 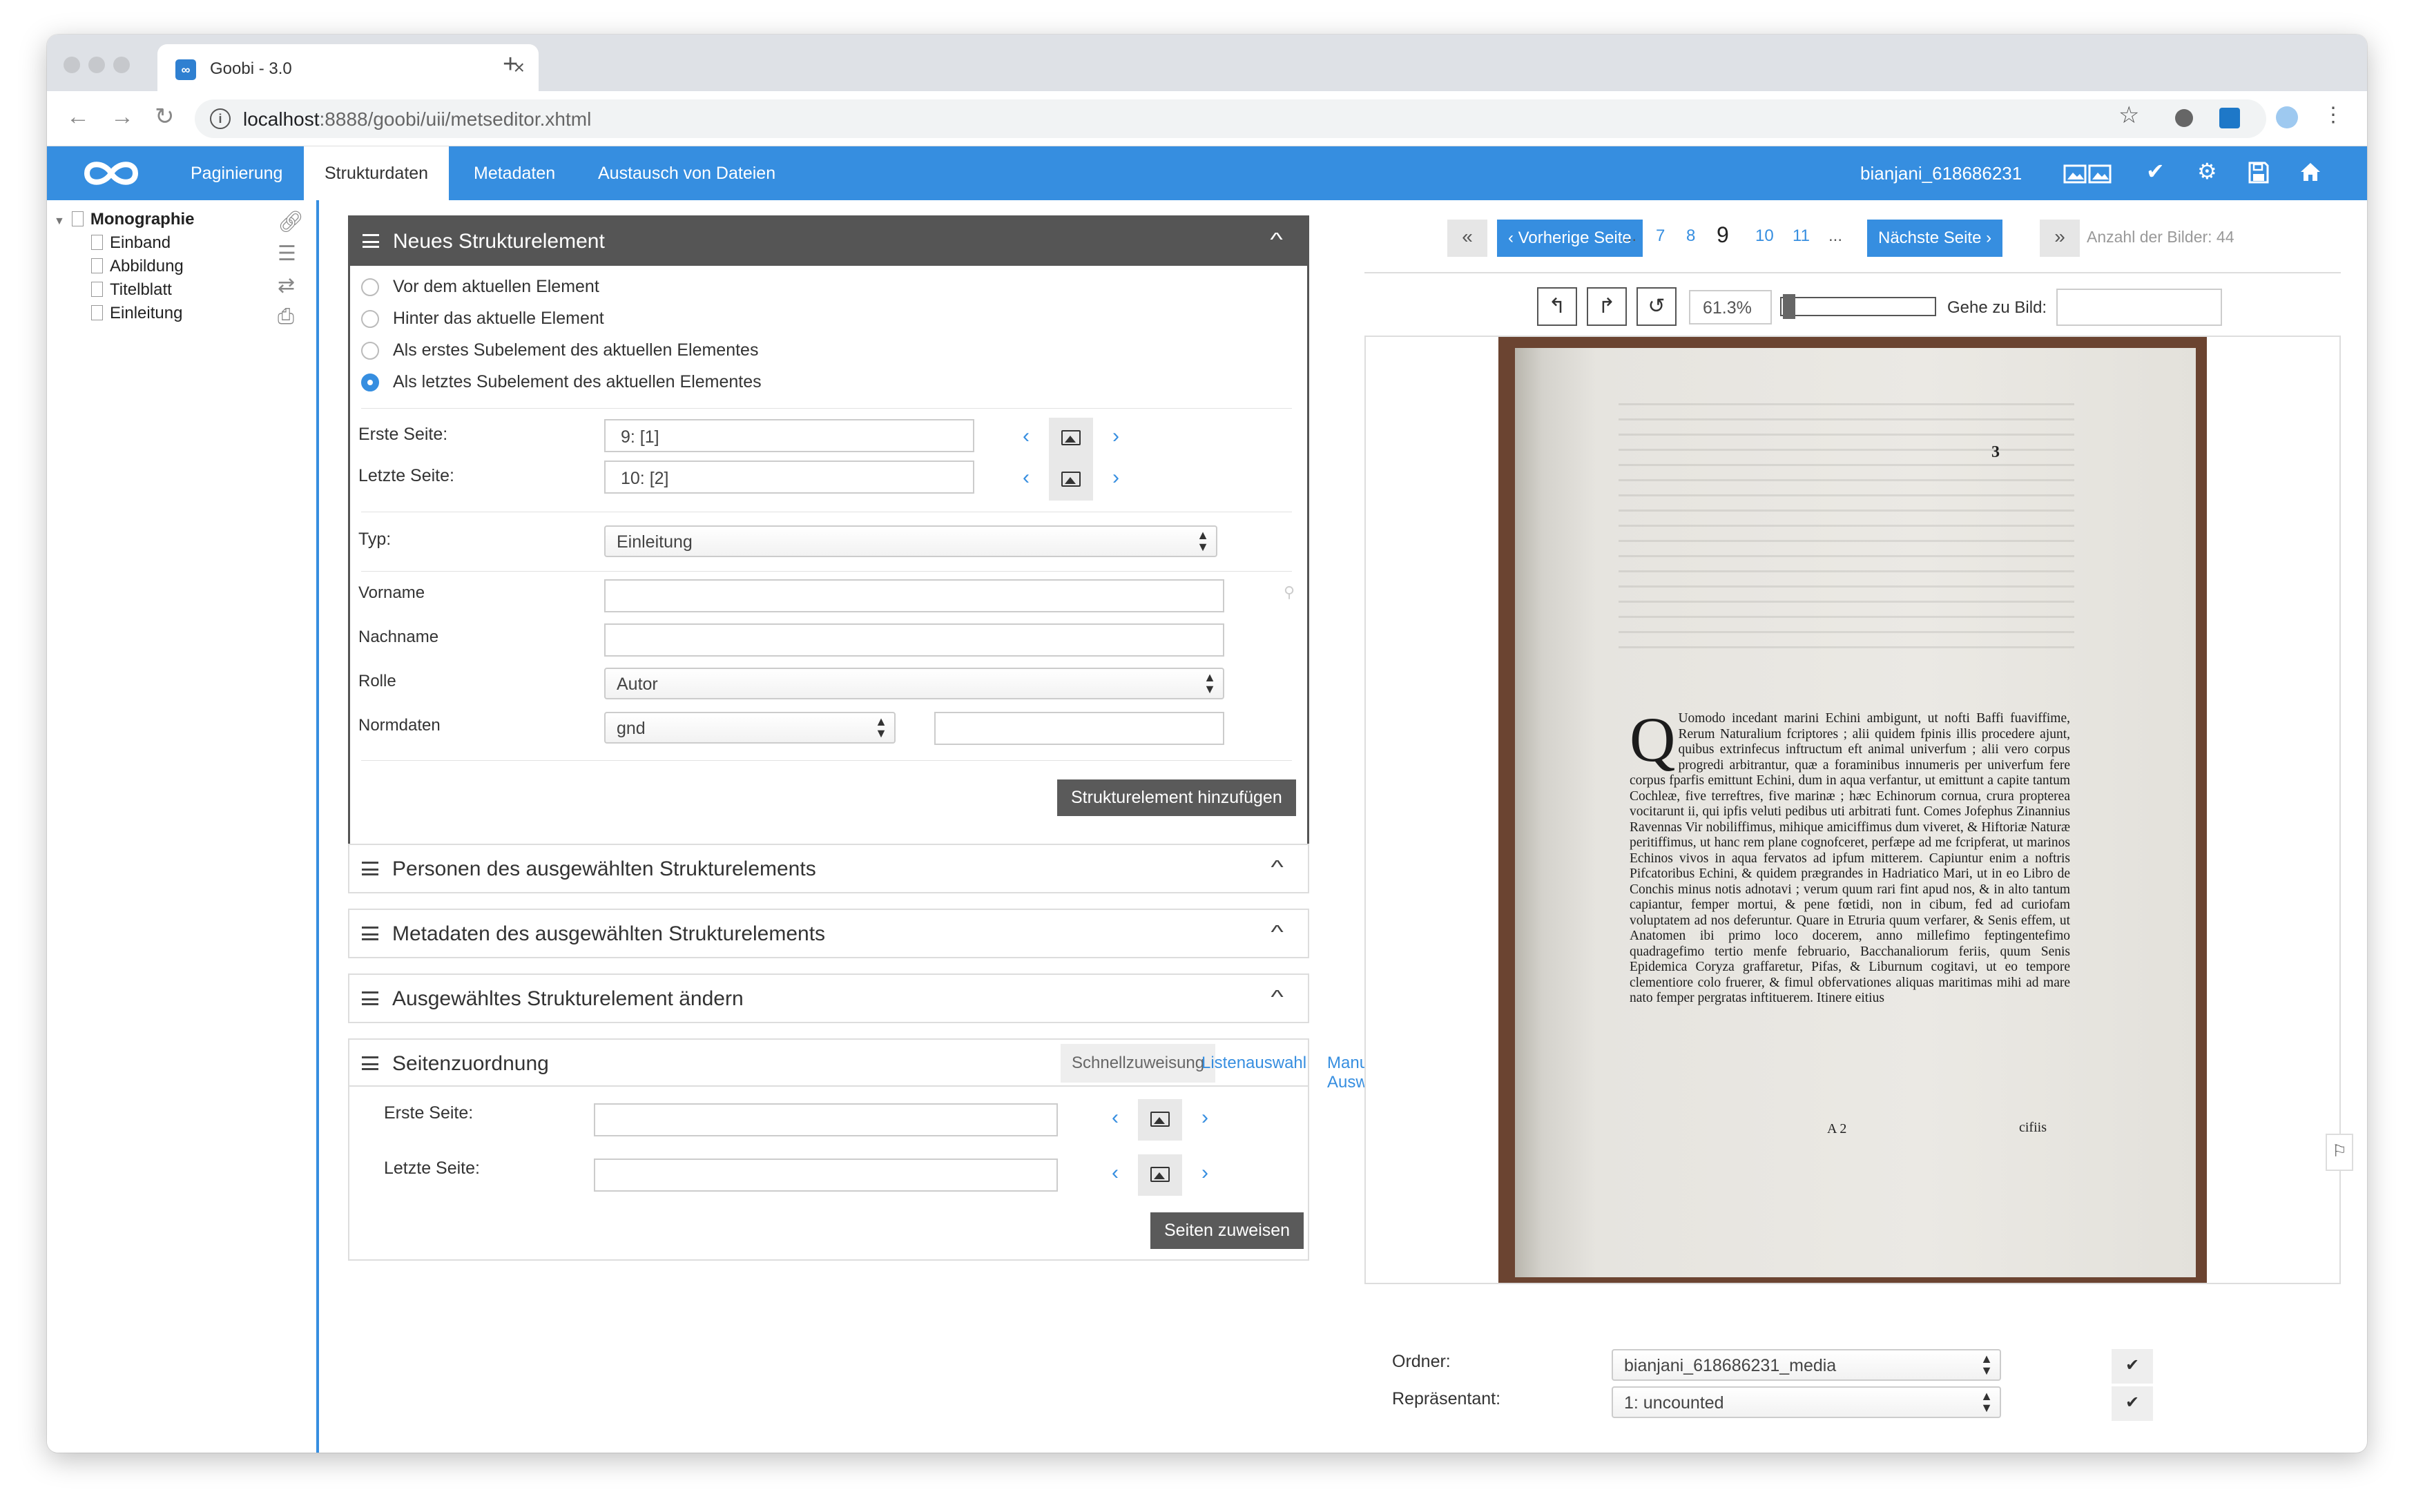 What do you see at coordinates (59, 221) in the screenshot?
I see `collapse-triangle-icon: ▼` at bounding box center [59, 221].